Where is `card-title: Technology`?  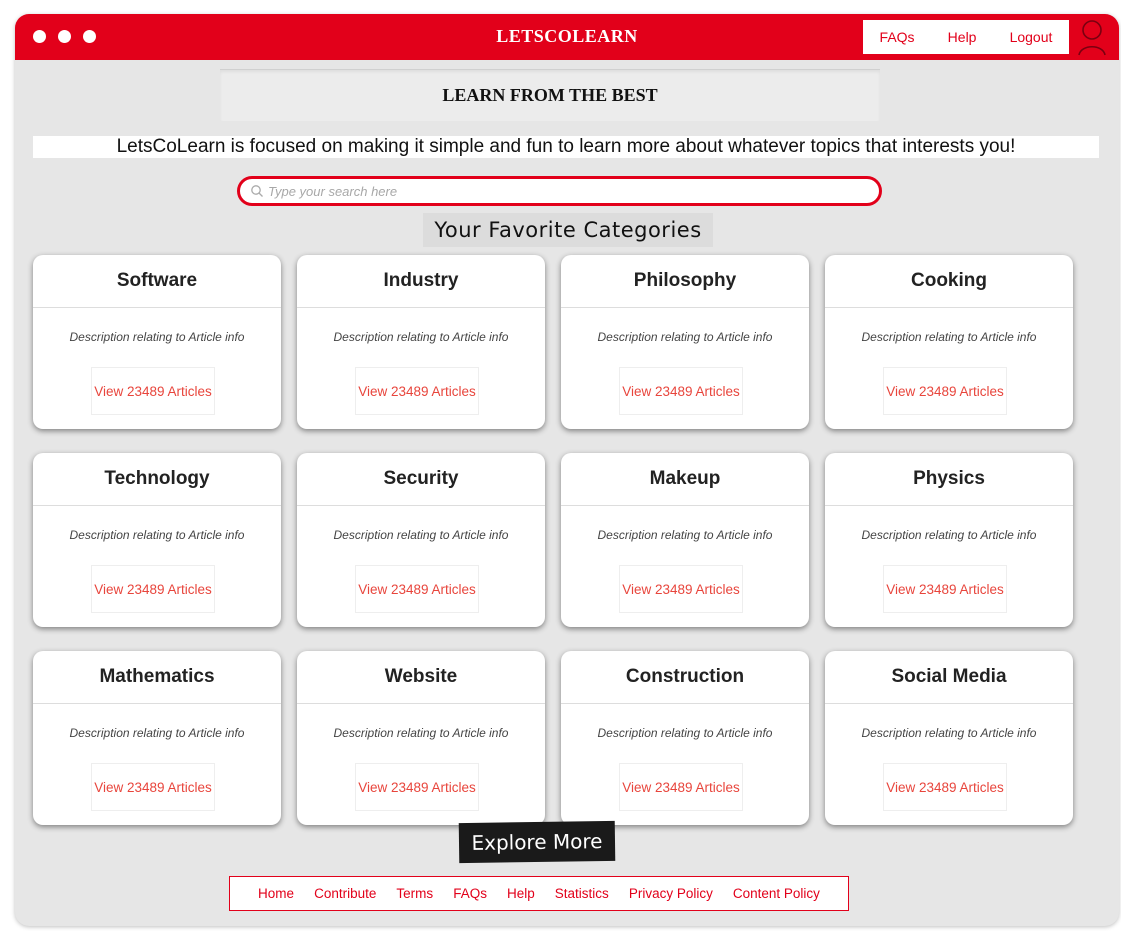 card-title: Technology is located at coordinates (157, 479).